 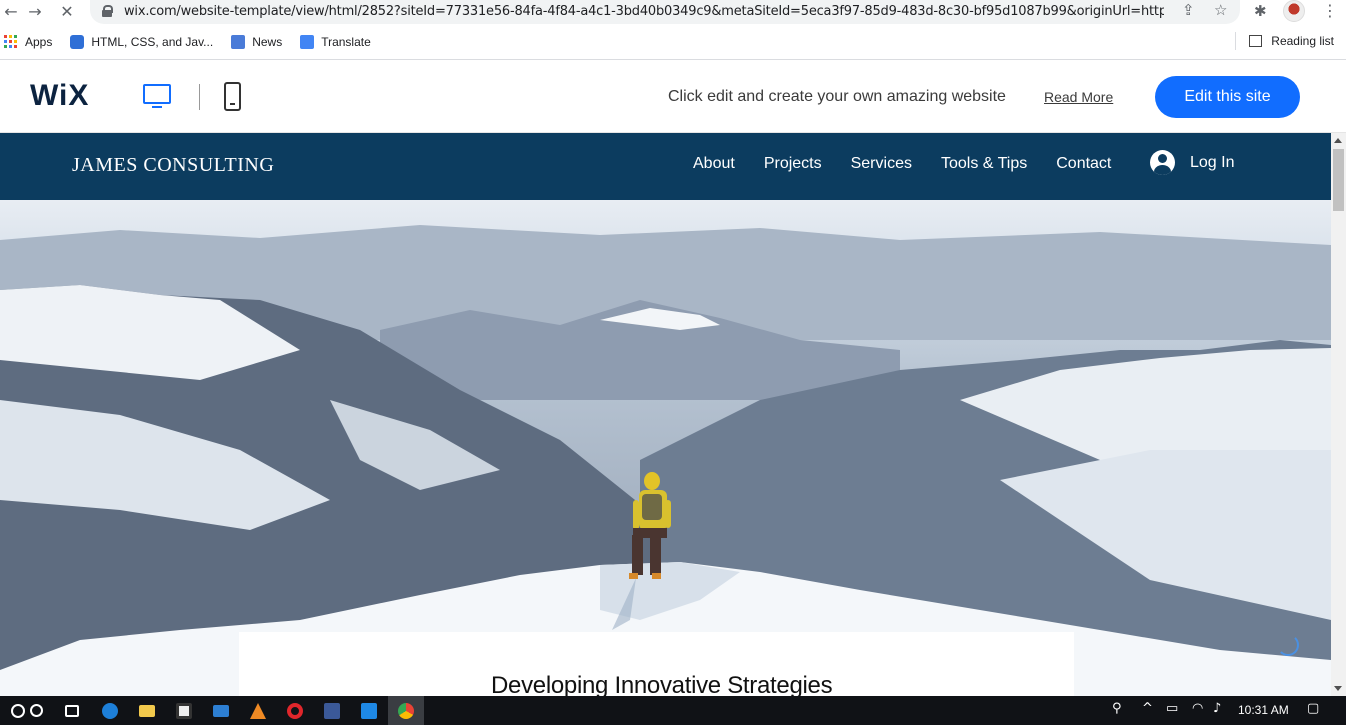 I want to click on reading-list-icon, so click(x=1256, y=41).